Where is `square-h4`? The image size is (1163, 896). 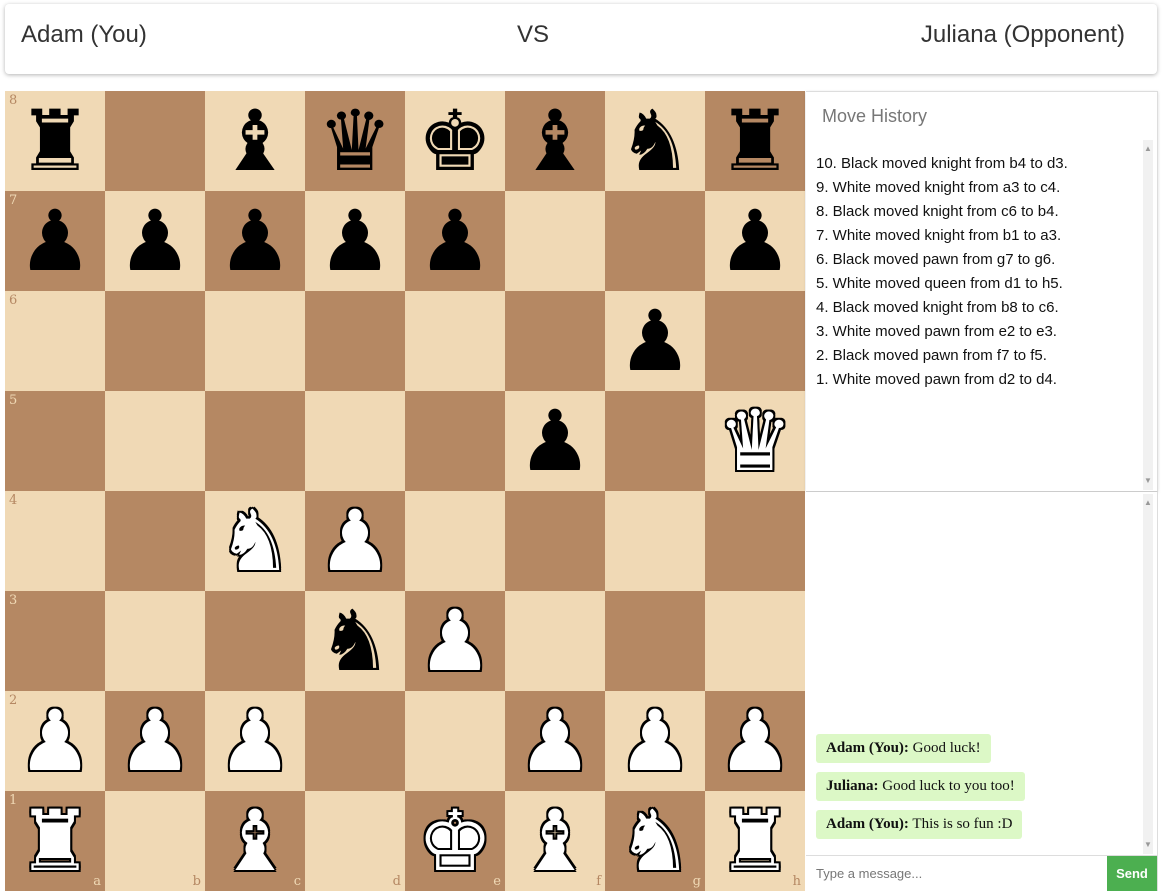 square-h4 is located at coordinates (755, 541).